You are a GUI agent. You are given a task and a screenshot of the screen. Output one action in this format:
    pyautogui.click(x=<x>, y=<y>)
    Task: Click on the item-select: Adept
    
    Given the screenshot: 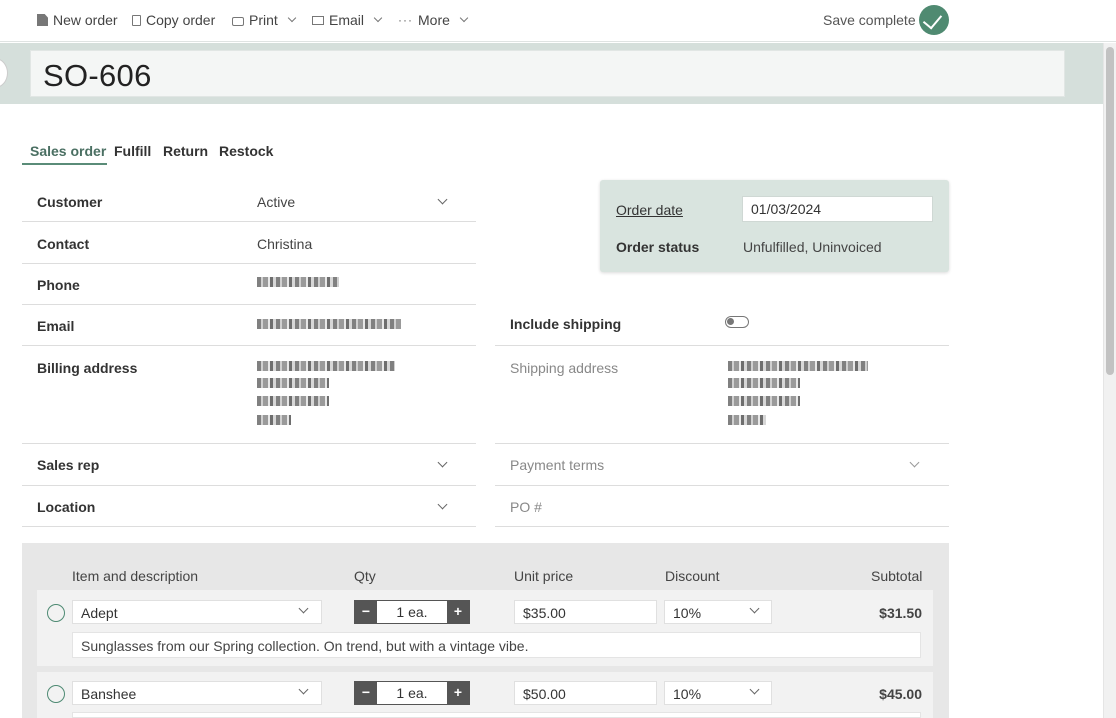 What is the action you would take?
    pyautogui.click(x=197, y=612)
    